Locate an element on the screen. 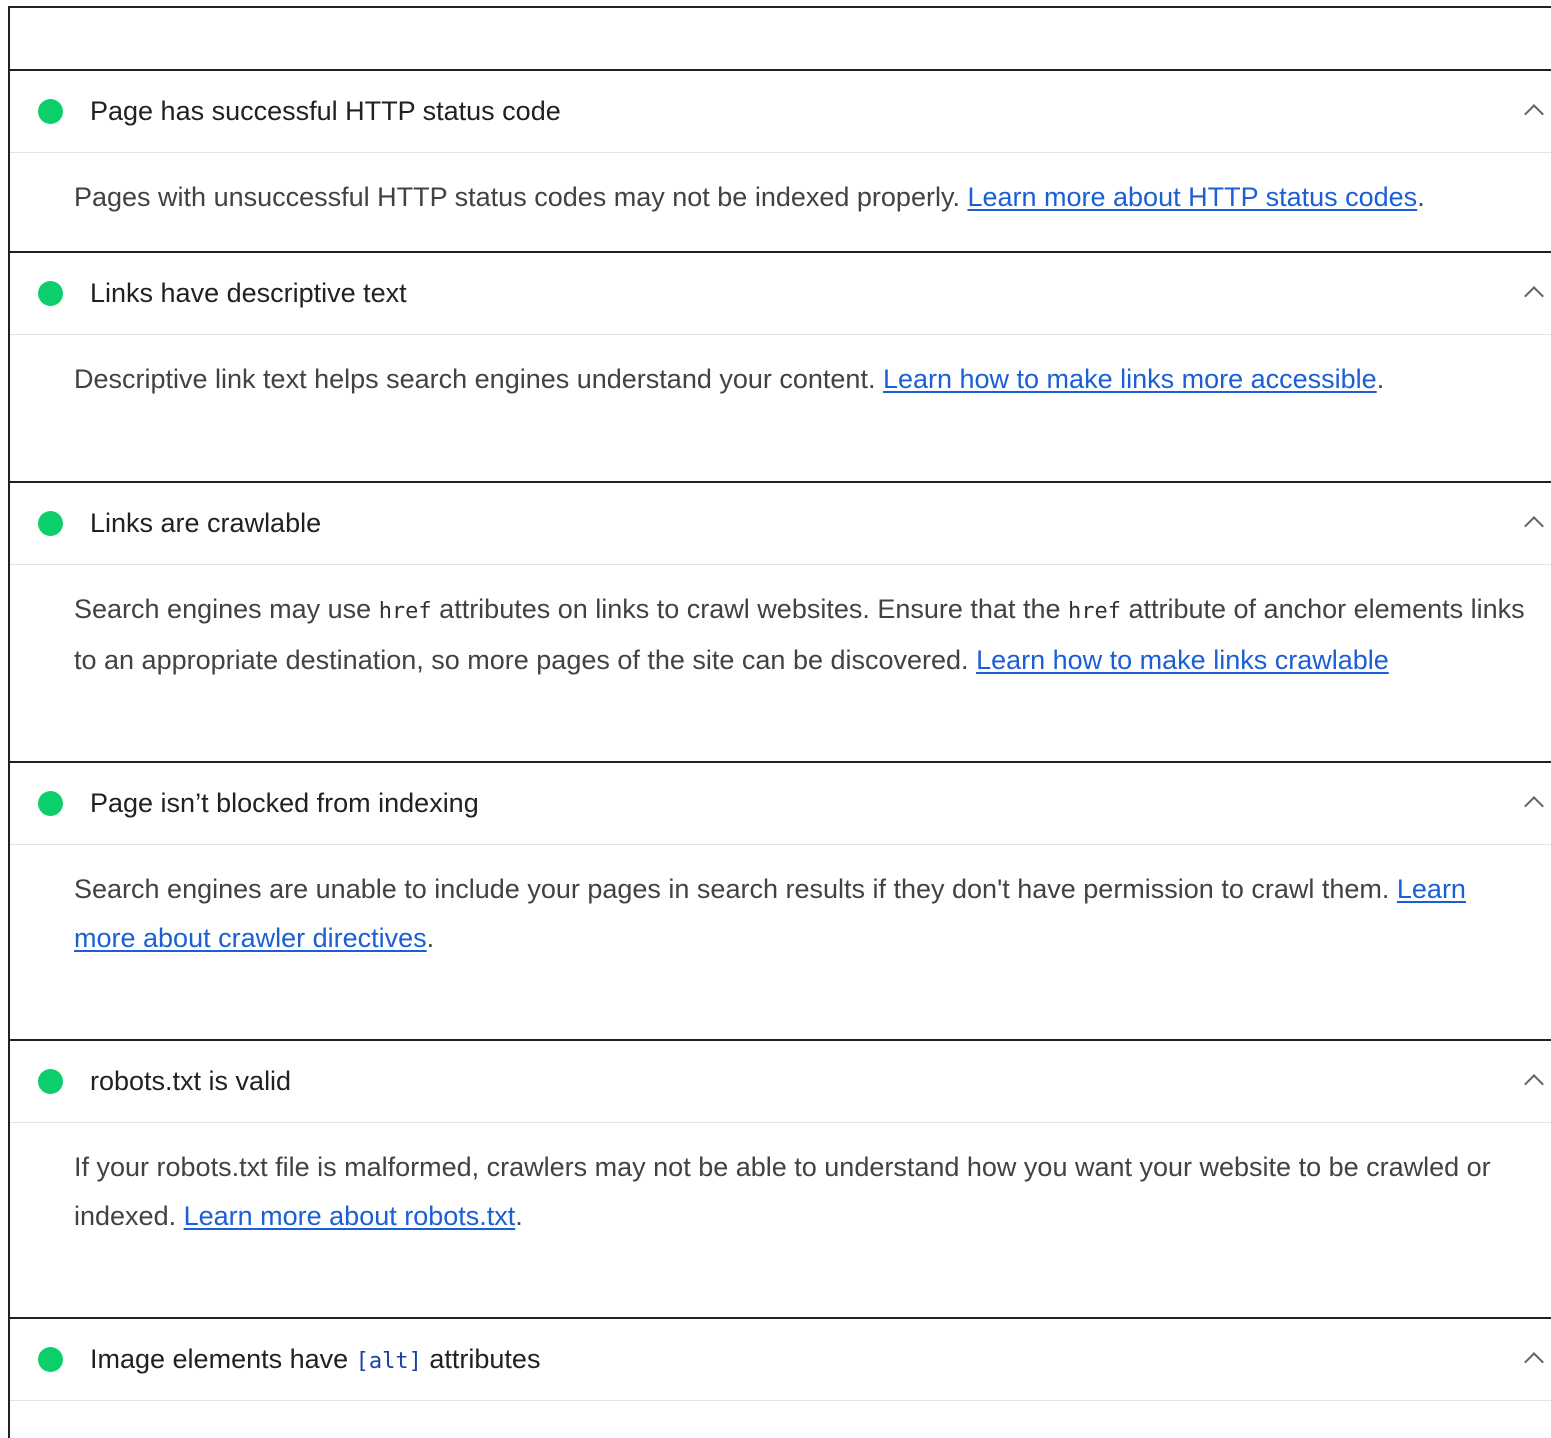  audit-title: Links are crawlable is located at coordinates (206, 523).